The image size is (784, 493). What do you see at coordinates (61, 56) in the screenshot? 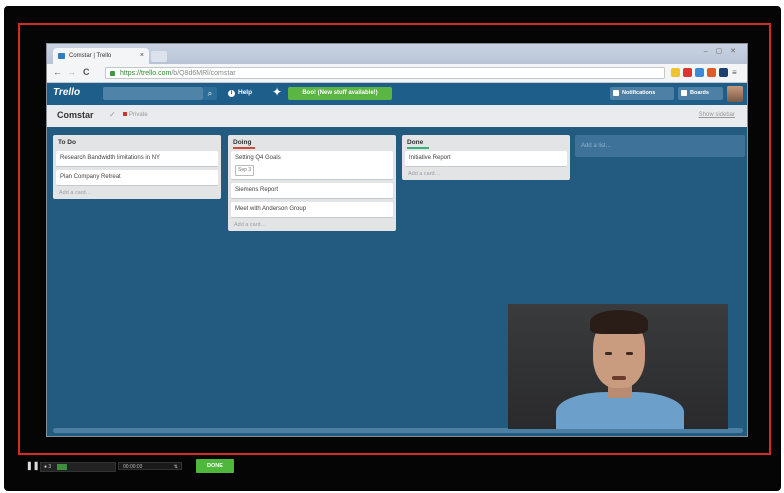
I see `trello-favicon-icon` at bounding box center [61, 56].